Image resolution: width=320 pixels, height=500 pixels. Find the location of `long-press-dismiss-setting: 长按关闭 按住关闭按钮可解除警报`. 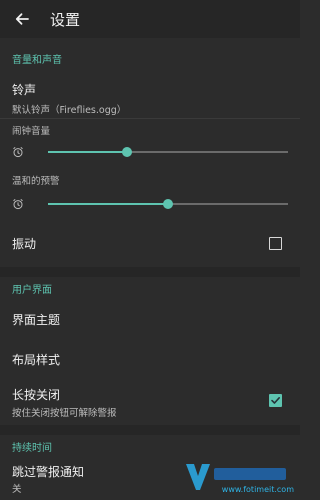

long-press-dismiss-setting: 长按关闭 按住关闭按钮可解除警报 is located at coordinates (150, 402).